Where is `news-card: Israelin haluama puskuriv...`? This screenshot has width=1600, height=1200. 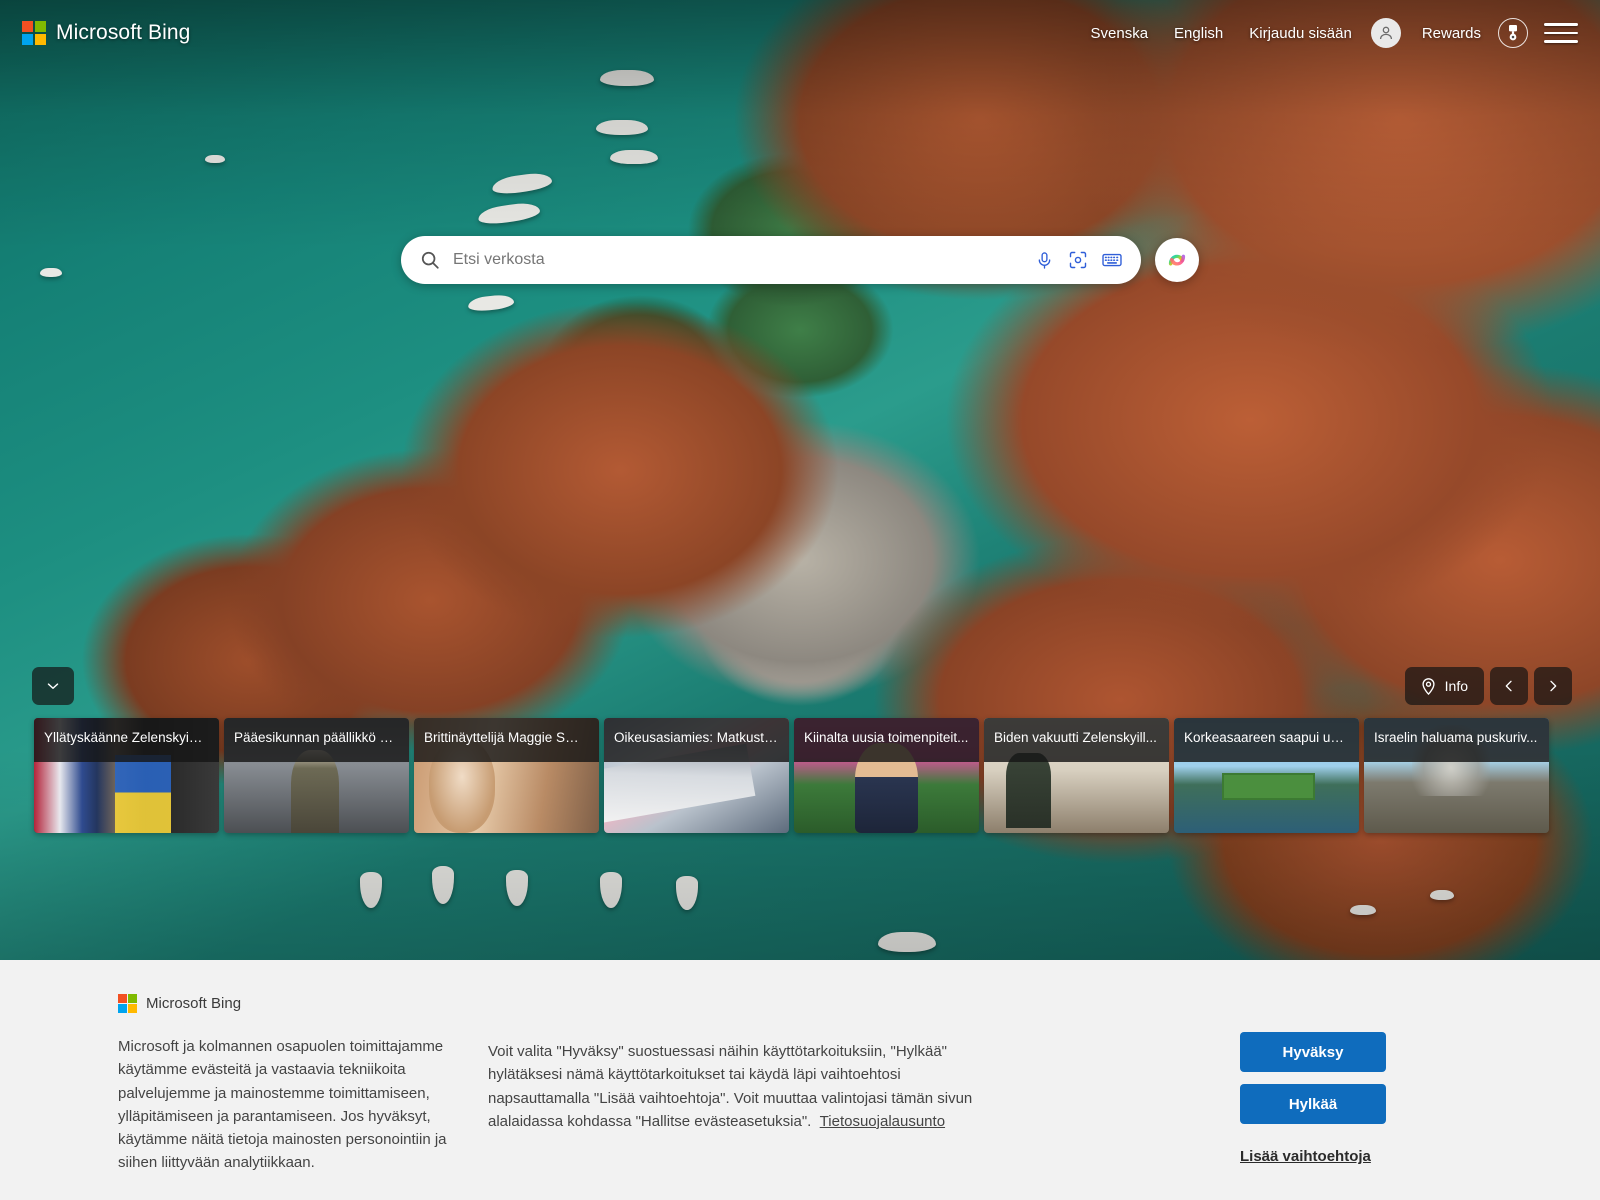 news-card: Israelin haluama puskuriv... is located at coordinates (1456, 775).